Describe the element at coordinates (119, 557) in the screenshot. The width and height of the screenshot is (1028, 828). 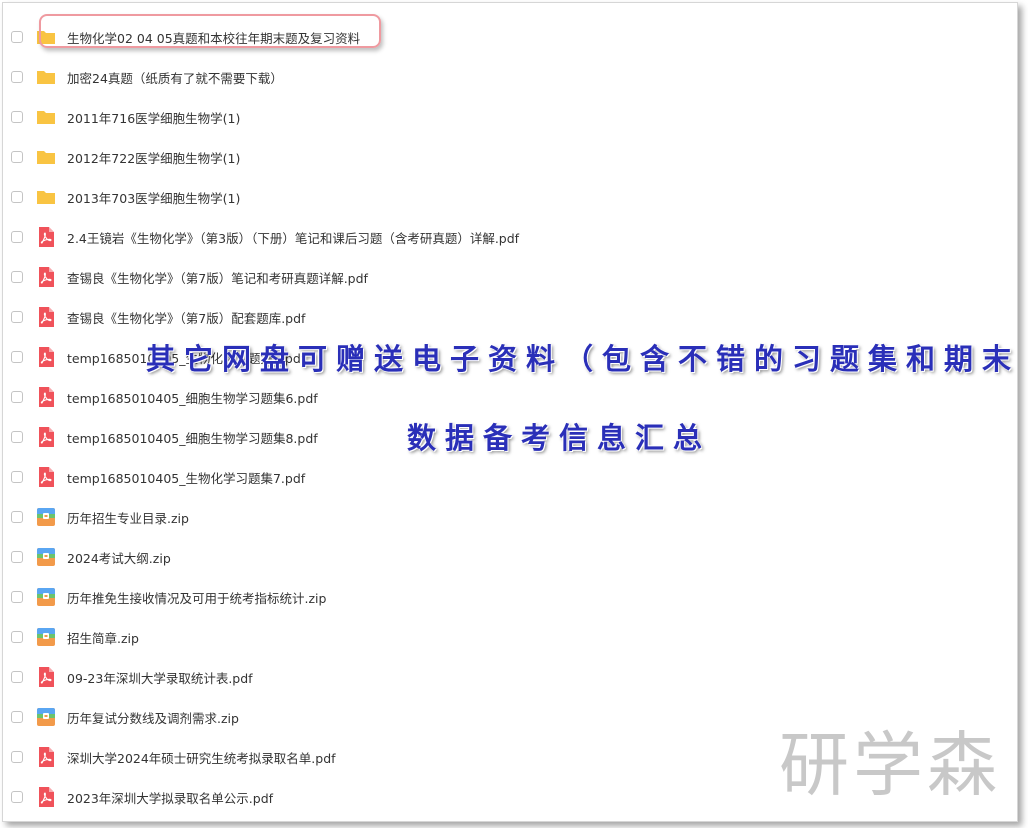
I see `file-name: 2024考试大纲.zip` at that location.